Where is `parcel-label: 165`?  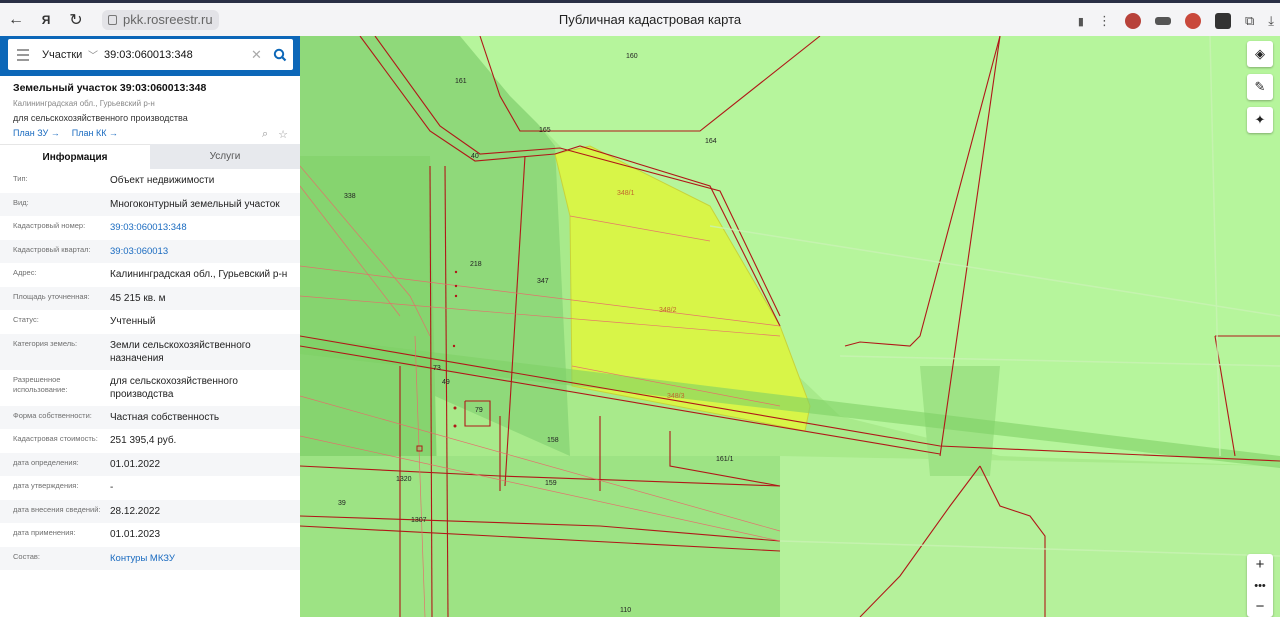
parcel-label: 165 is located at coordinates (545, 130).